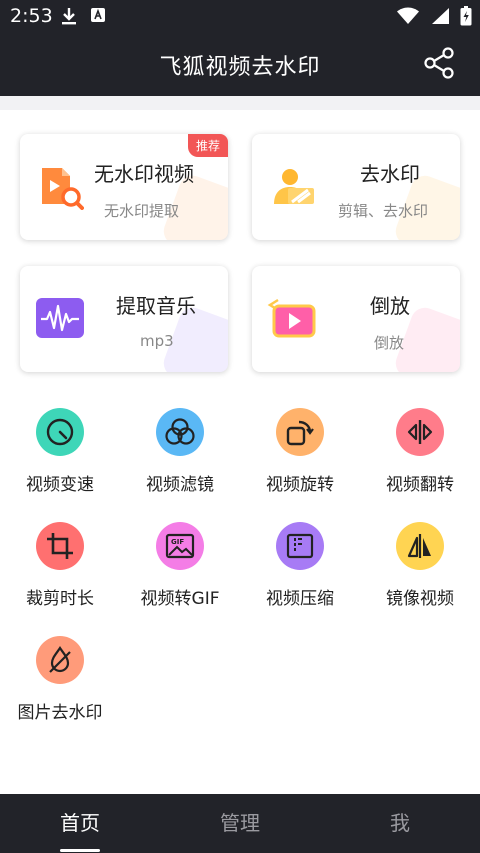 Image resolution: width=480 pixels, height=853 pixels. What do you see at coordinates (60, 679) in the screenshot?
I see `tool-image-remove-watermark: 图片去水印` at bounding box center [60, 679].